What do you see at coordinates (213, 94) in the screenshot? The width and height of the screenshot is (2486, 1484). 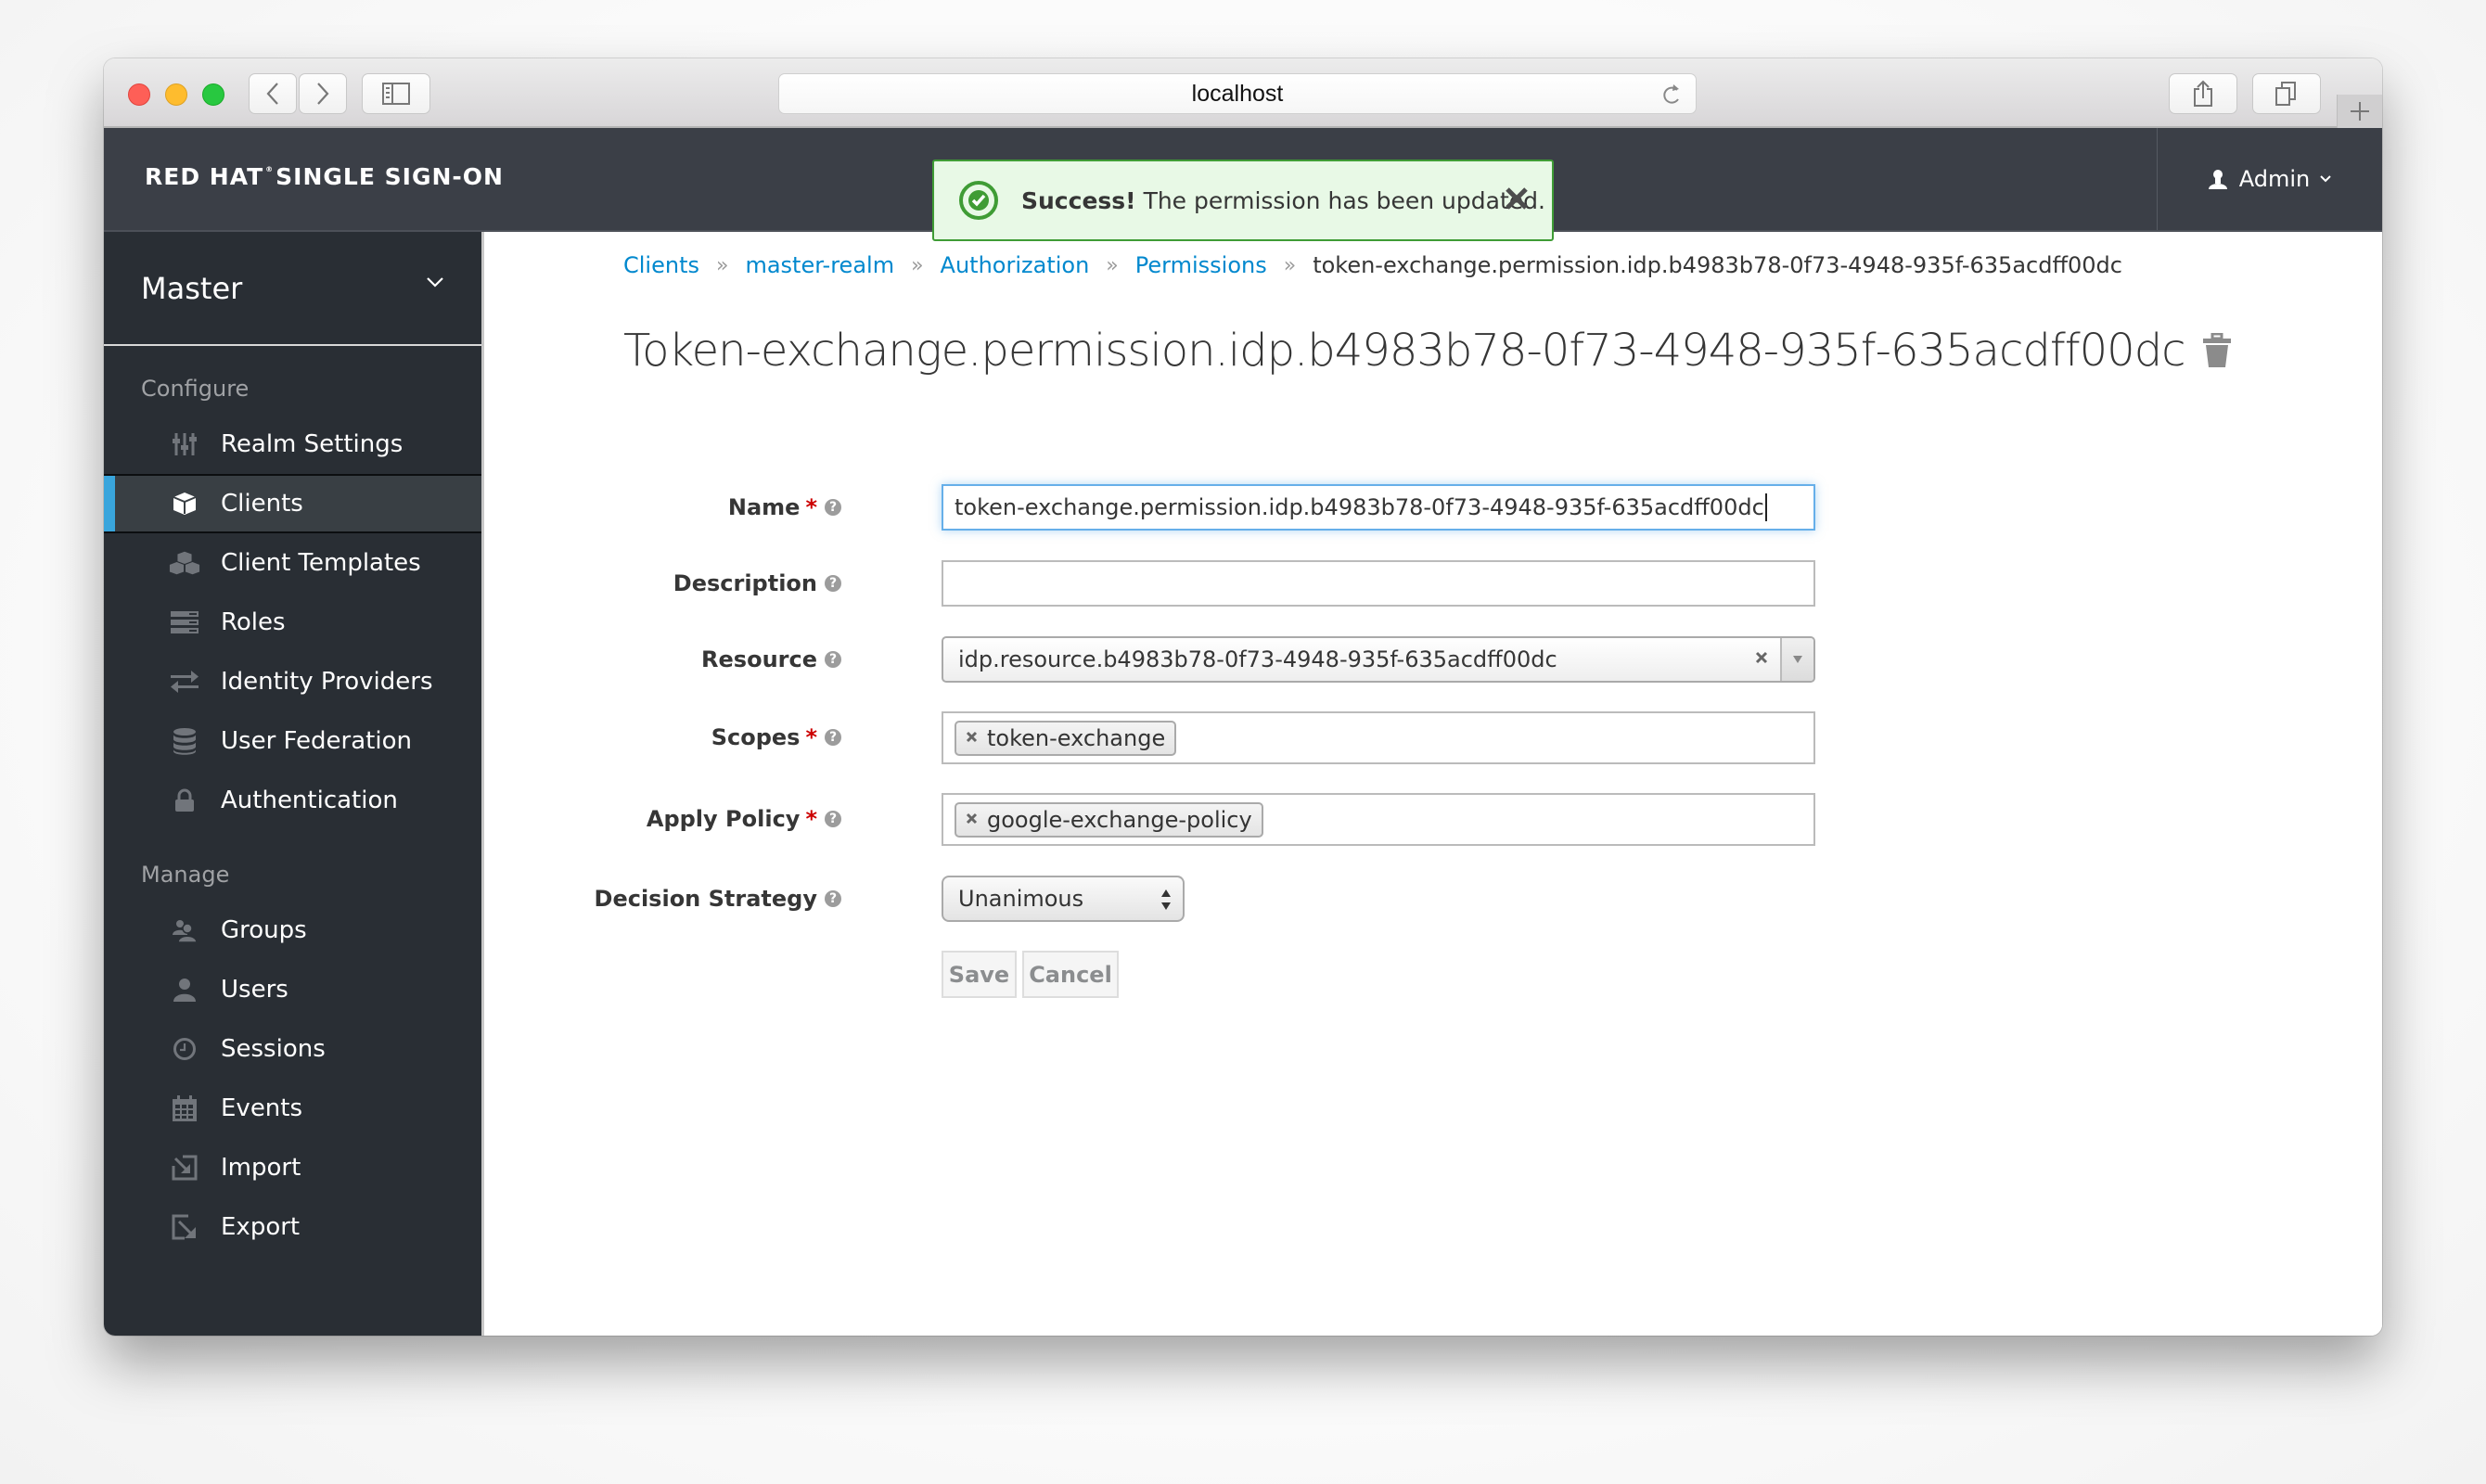 I see `zoom-window-button` at bounding box center [213, 94].